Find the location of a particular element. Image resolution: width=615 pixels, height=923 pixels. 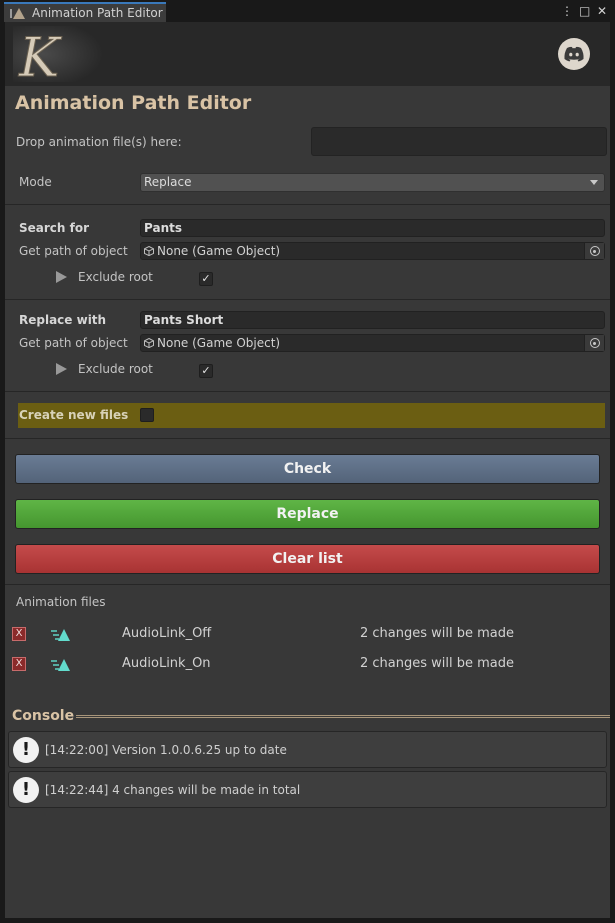

drop-area is located at coordinates (459, 141).